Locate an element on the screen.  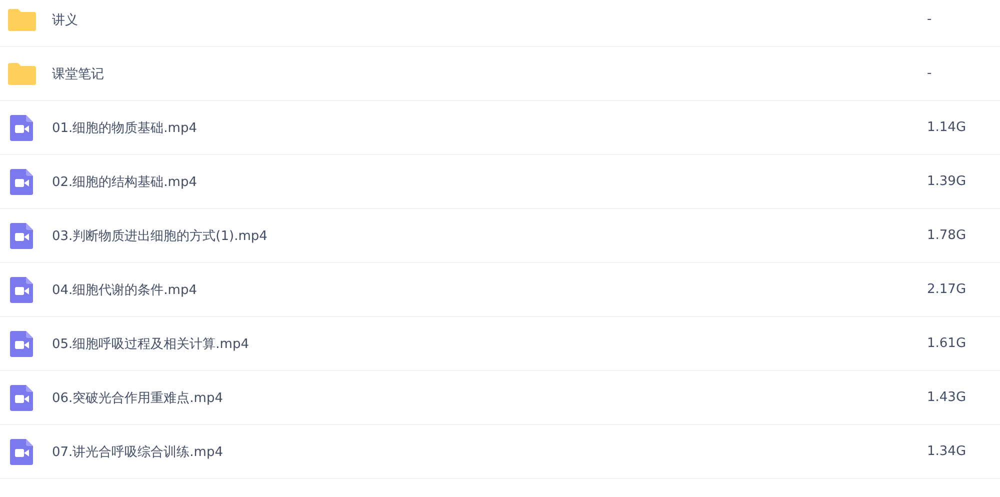
file-size: 1.61G is located at coordinates (947, 343).